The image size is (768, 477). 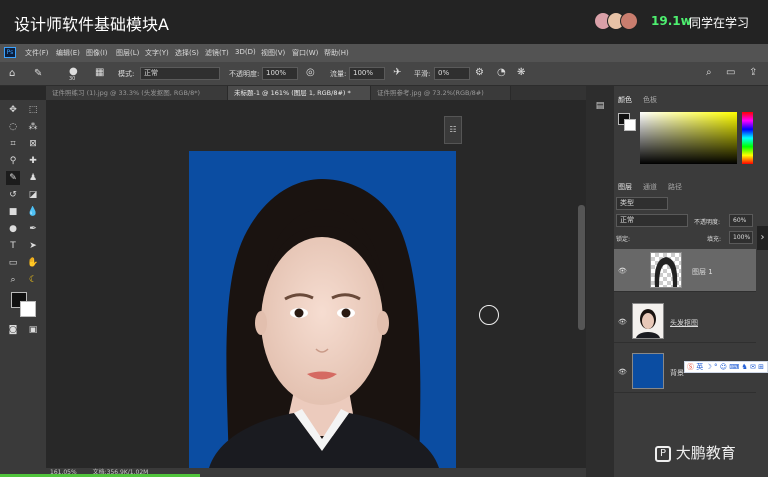 I want to click on menu-3d: 3D(D), so click(x=245, y=52).